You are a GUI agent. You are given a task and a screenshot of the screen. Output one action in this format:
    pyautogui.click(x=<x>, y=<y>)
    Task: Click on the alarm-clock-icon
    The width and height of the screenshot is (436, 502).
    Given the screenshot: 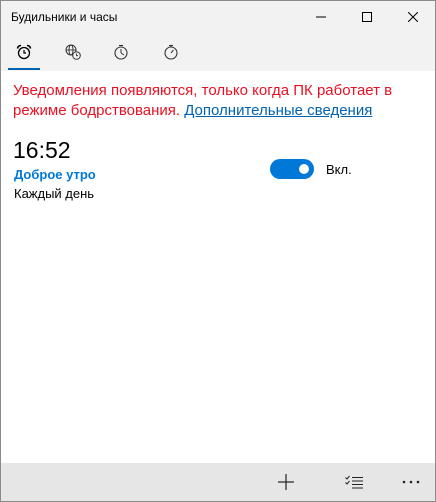 What is the action you would take?
    pyautogui.click(x=24, y=52)
    